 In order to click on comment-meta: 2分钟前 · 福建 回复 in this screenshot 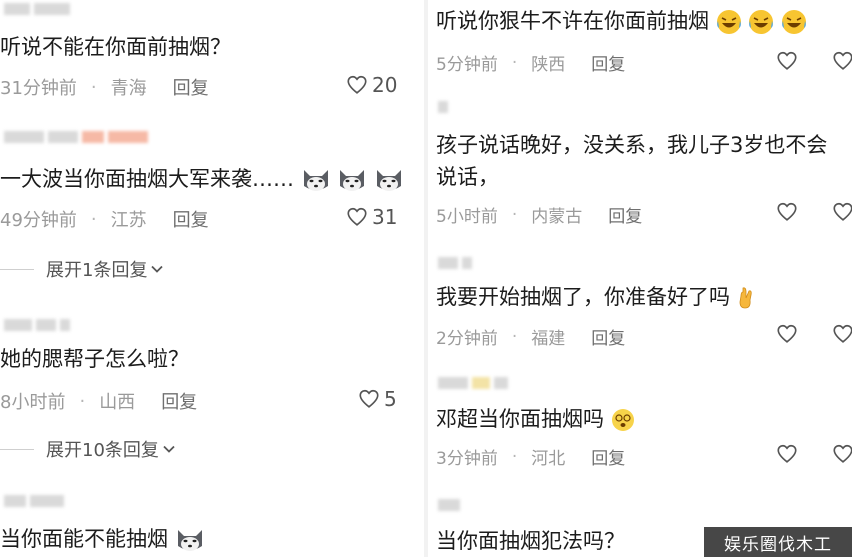, I will do `click(530, 337)`.